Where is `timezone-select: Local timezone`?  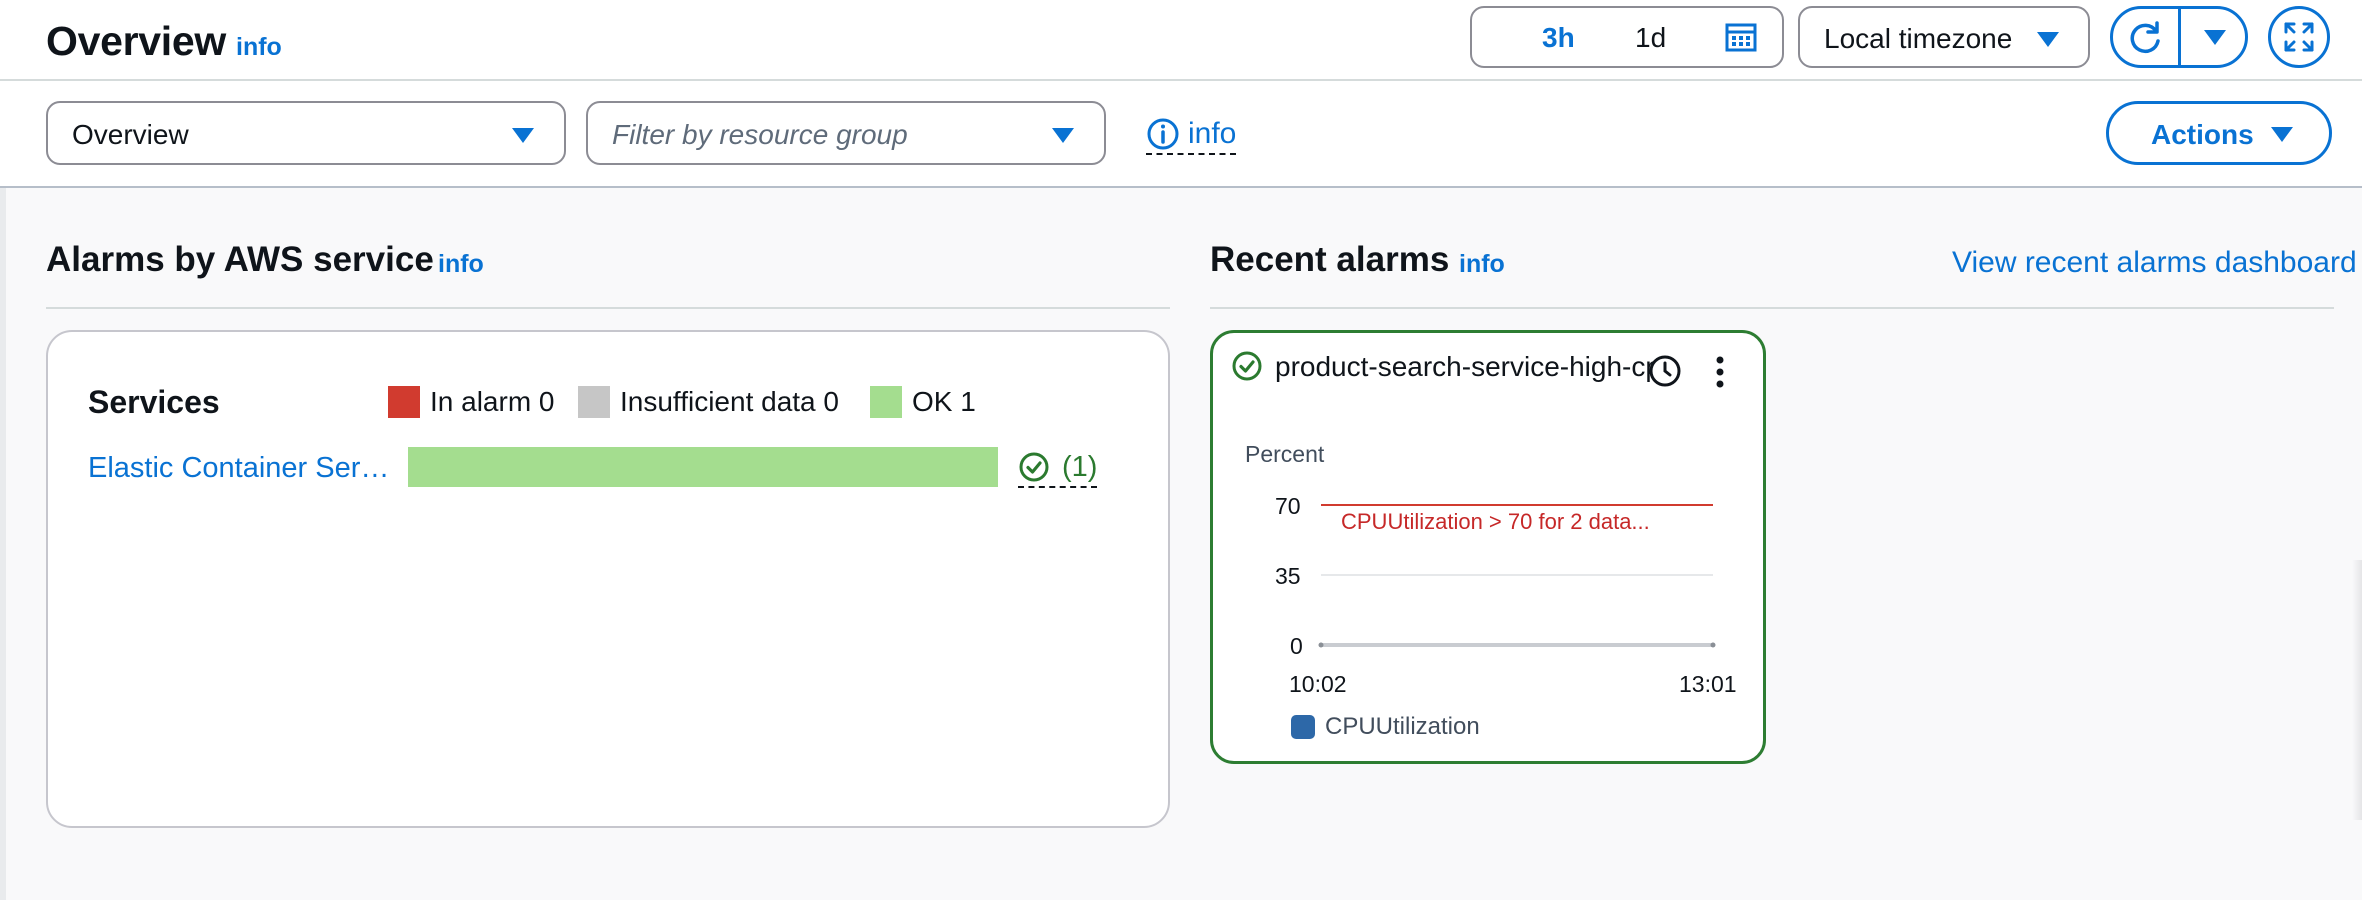
timezone-select: Local timezone is located at coordinates (1944, 37).